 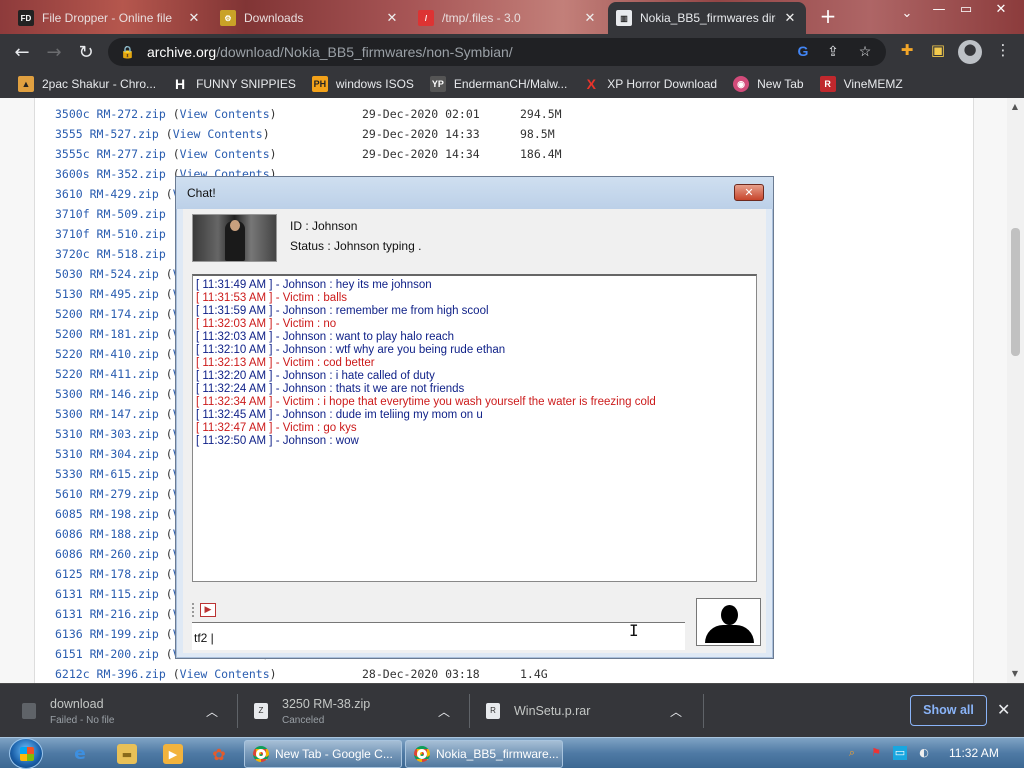 I want to click on forward-arrow-icon: →, so click(x=54, y=52).